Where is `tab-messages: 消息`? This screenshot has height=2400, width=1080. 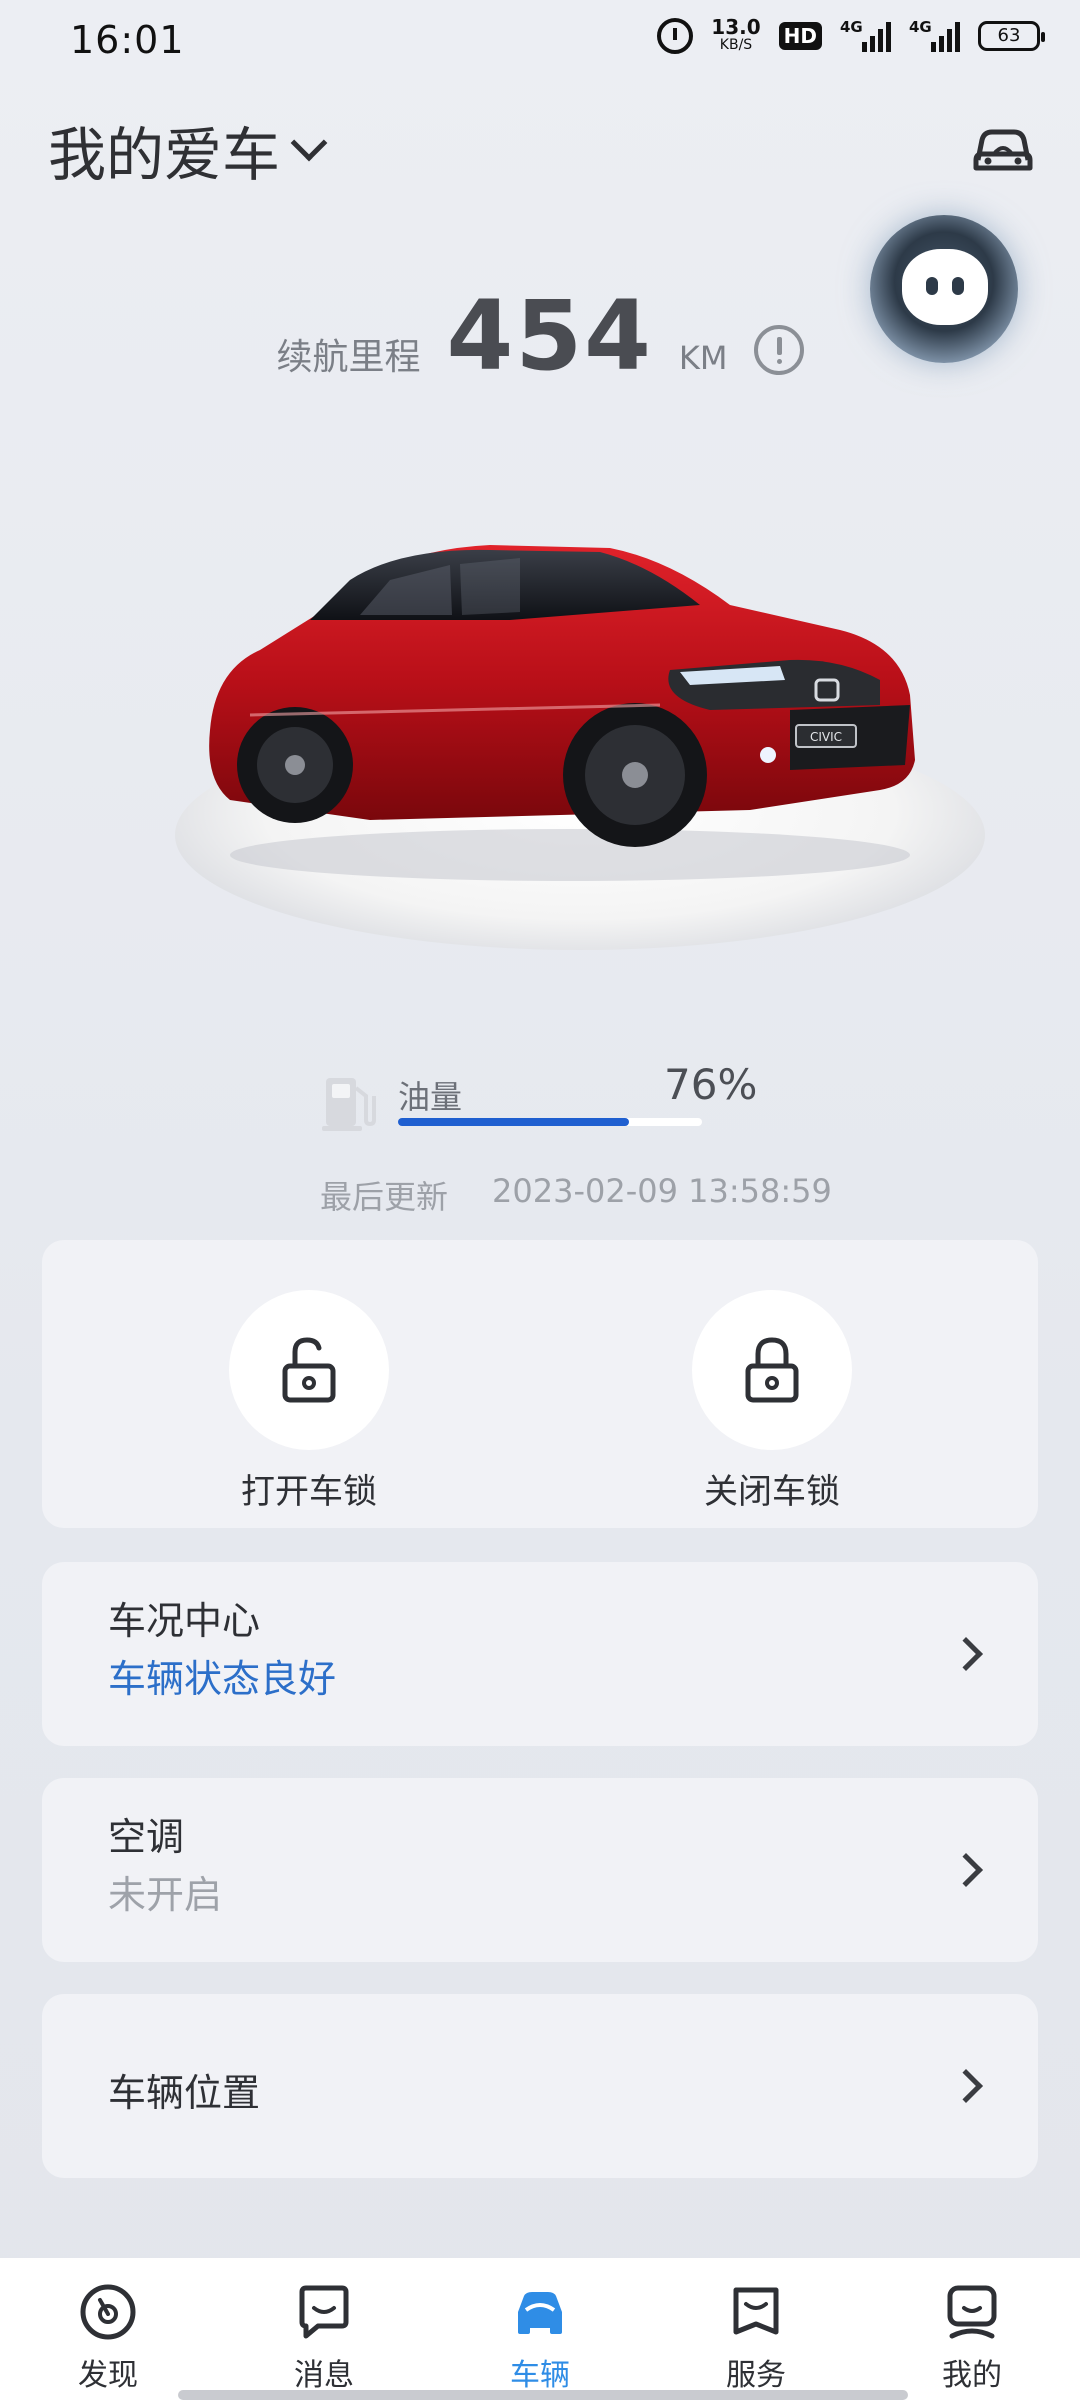
tab-messages: 消息 is located at coordinates (324, 2329).